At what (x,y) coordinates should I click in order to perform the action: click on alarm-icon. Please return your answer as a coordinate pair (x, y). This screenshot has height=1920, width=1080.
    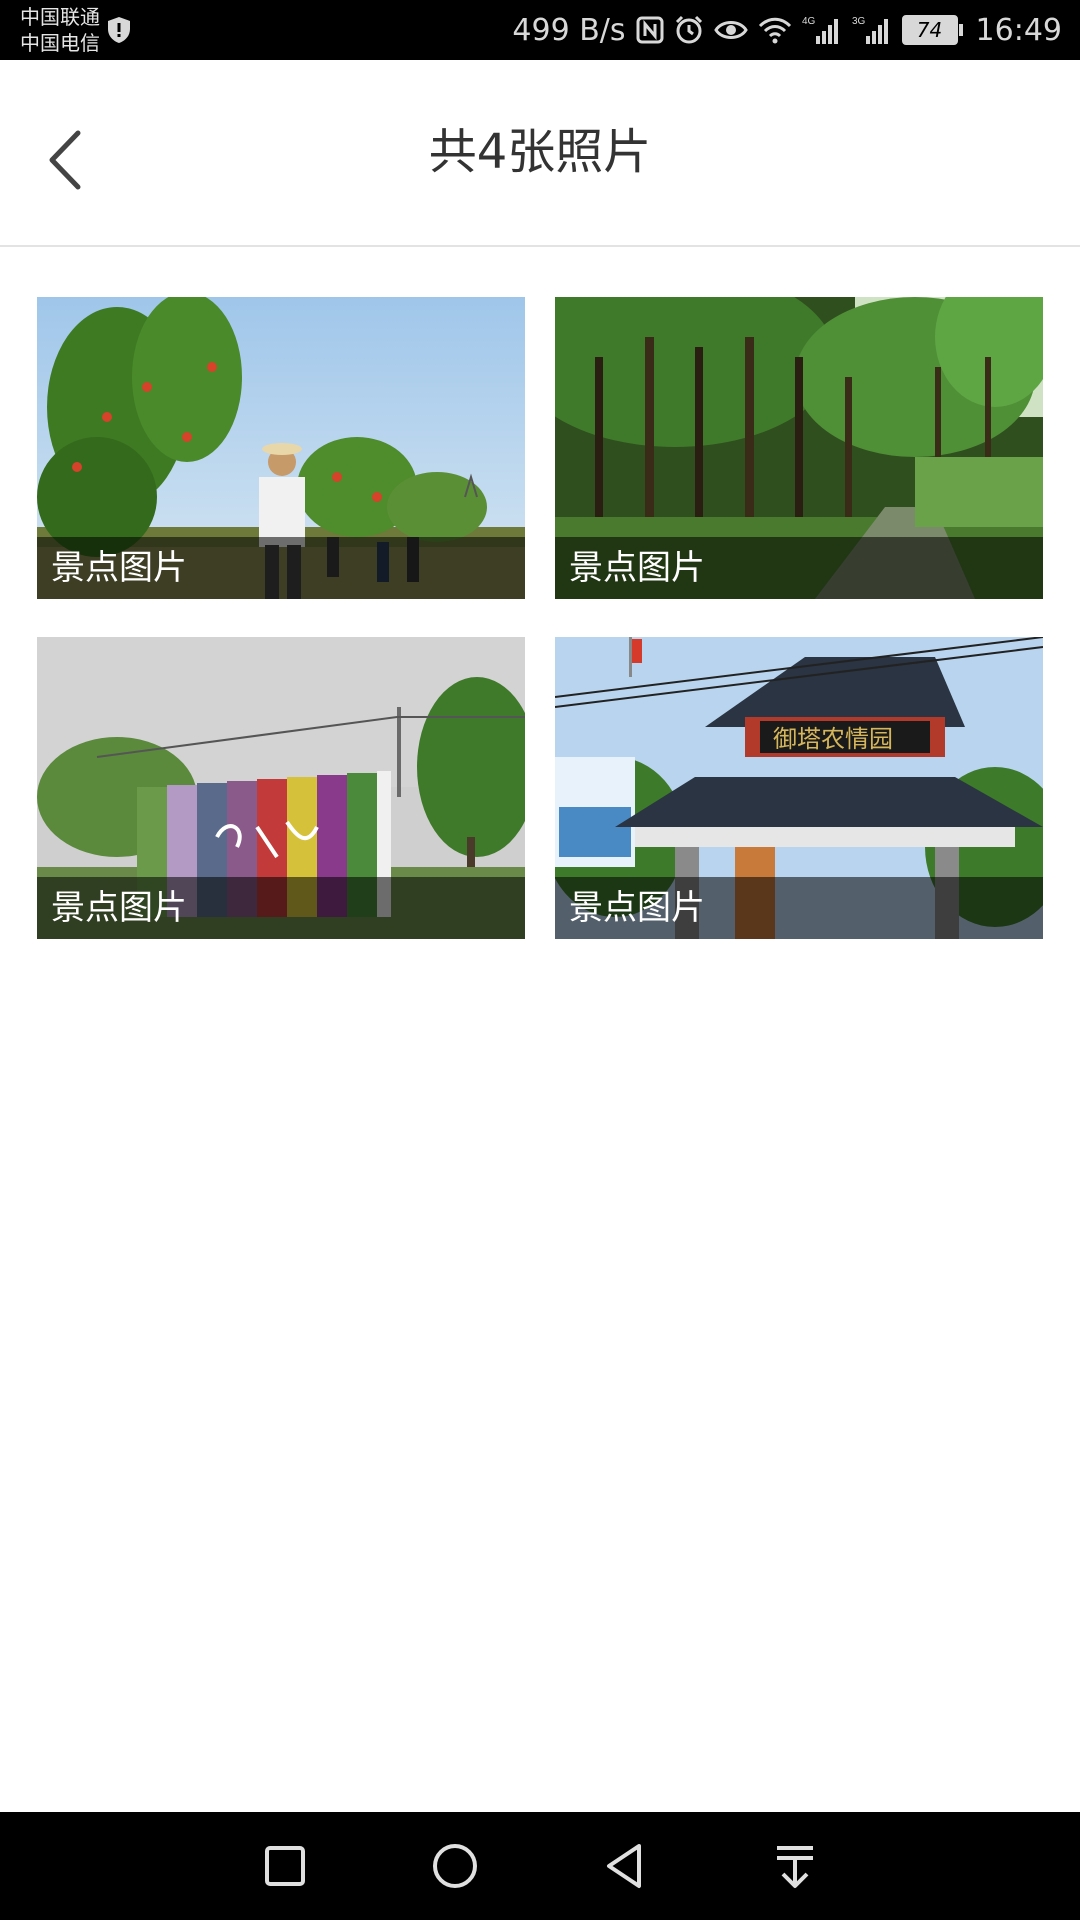
    Looking at the image, I should click on (688, 29).